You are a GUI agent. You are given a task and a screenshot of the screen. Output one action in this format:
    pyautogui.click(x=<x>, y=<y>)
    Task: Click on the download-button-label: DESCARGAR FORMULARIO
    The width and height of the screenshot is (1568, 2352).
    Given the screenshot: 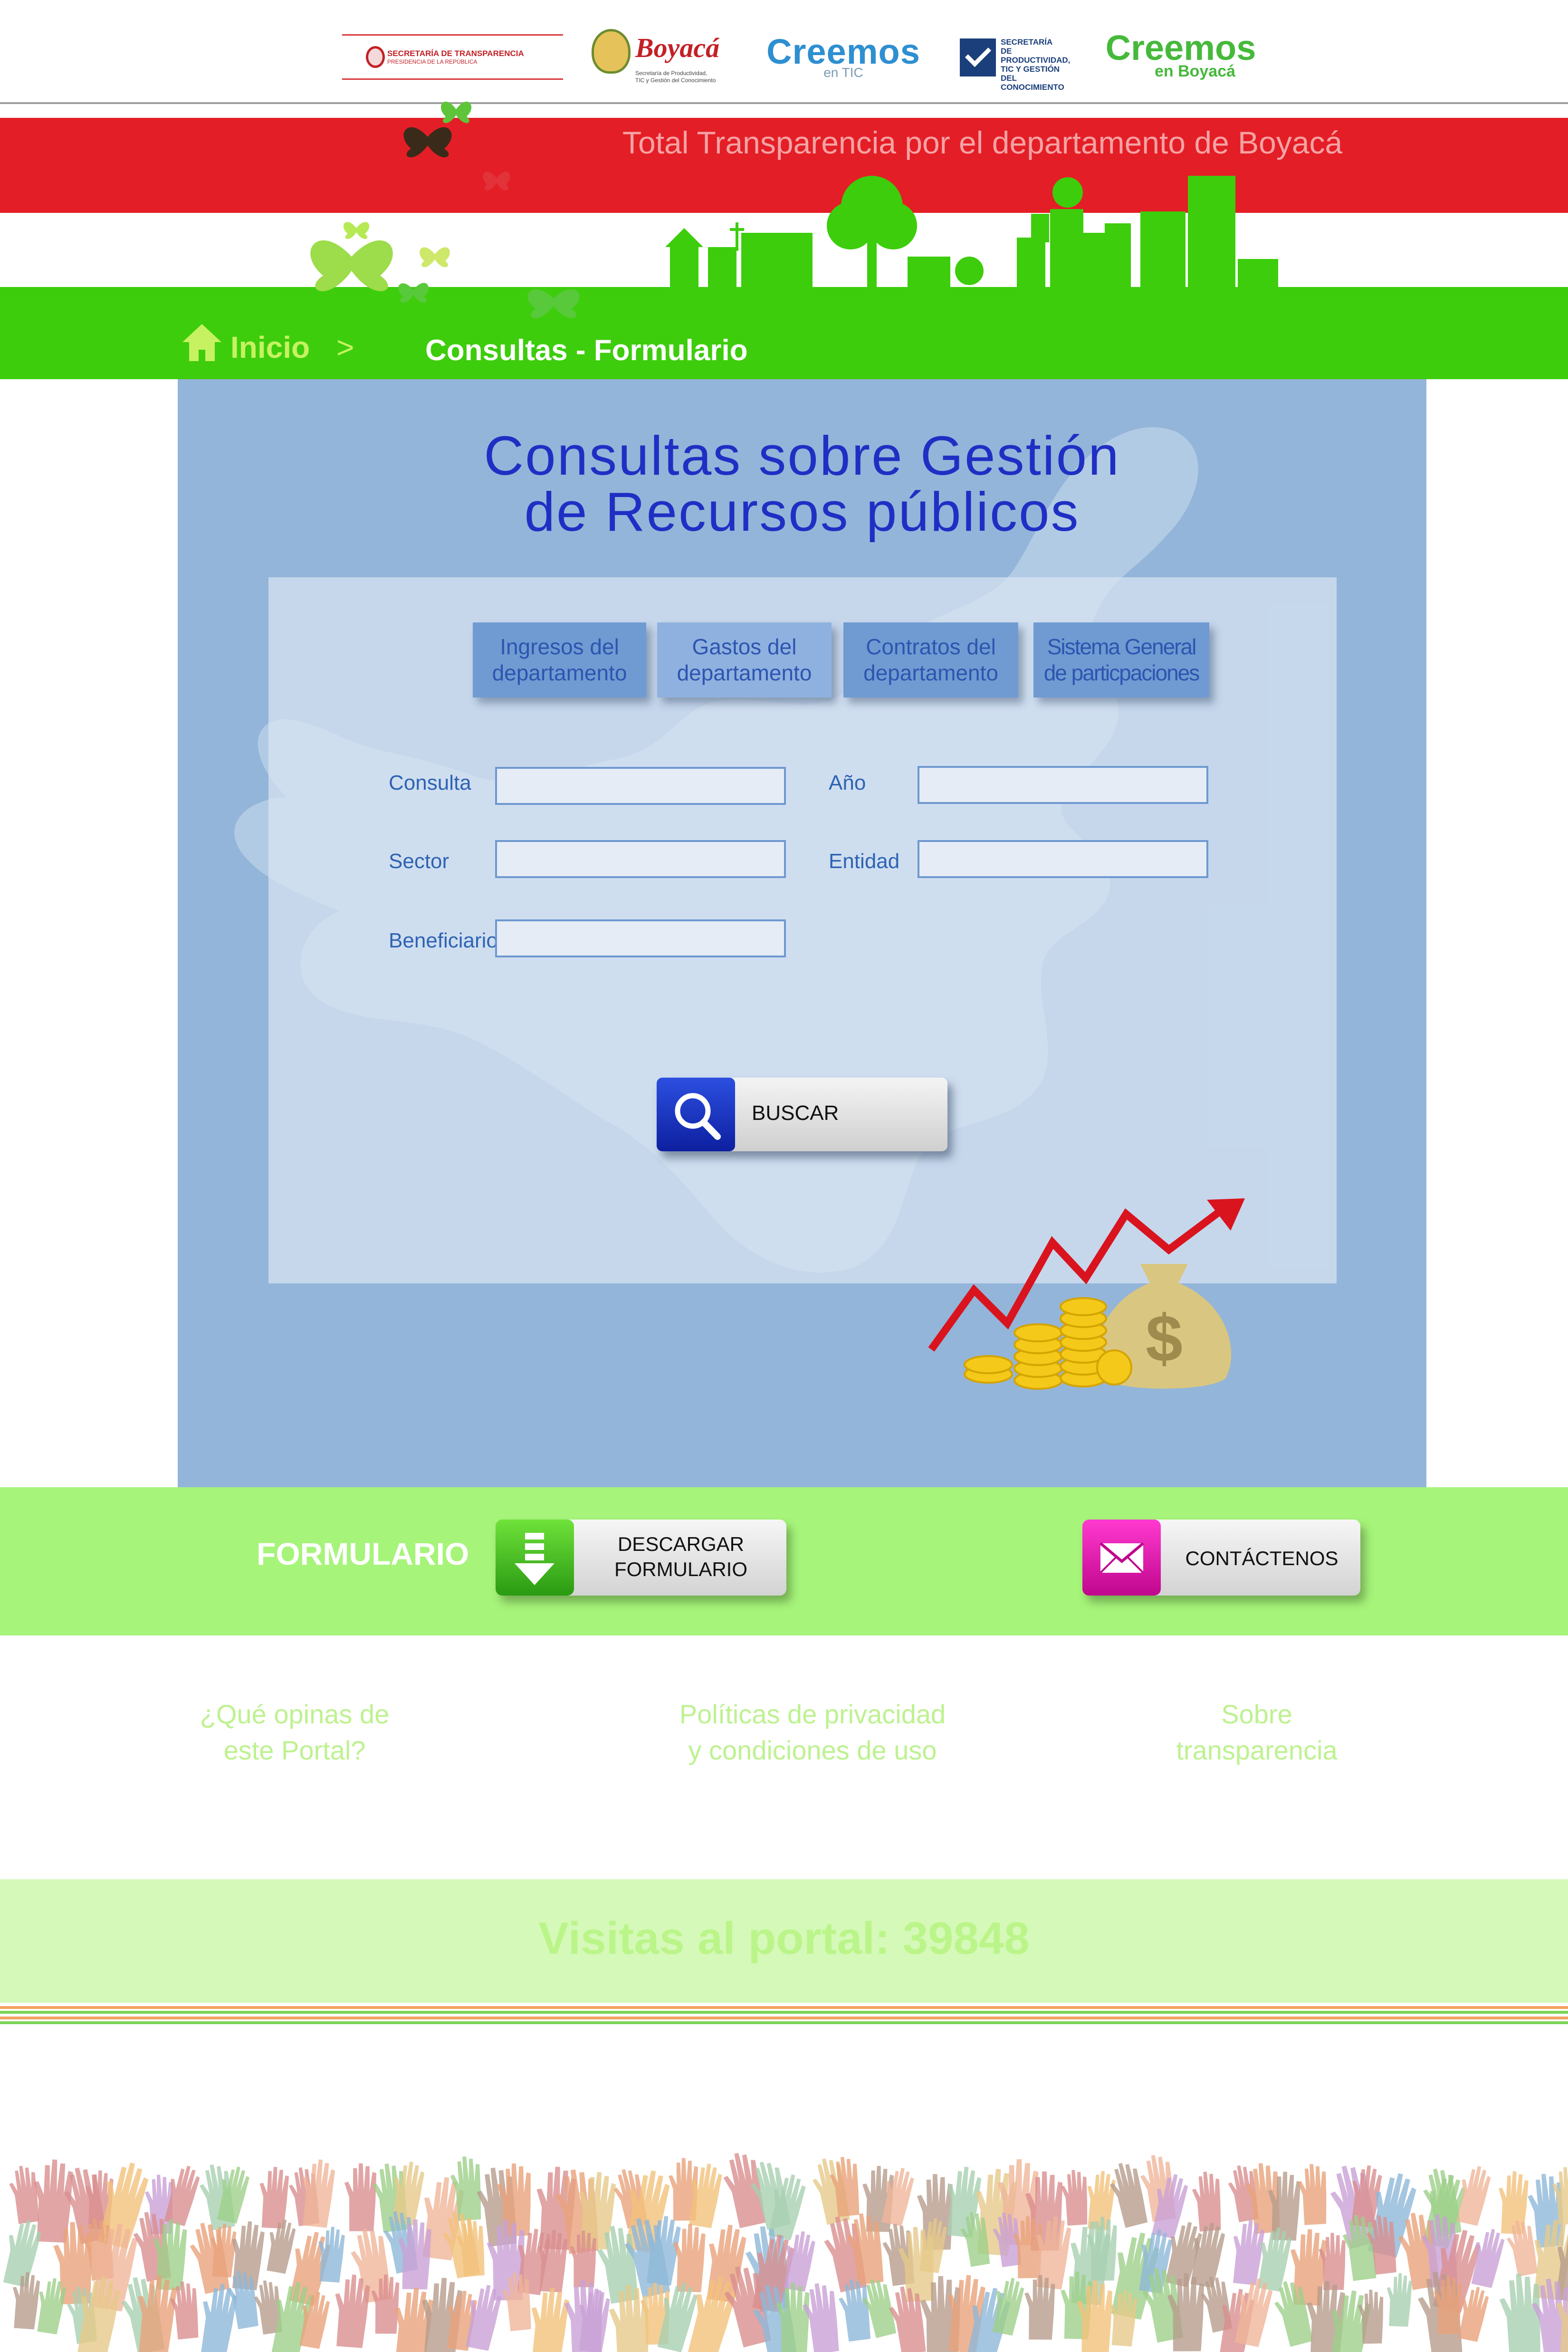 What is the action you would take?
    pyautogui.click(x=681, y=1557)
    